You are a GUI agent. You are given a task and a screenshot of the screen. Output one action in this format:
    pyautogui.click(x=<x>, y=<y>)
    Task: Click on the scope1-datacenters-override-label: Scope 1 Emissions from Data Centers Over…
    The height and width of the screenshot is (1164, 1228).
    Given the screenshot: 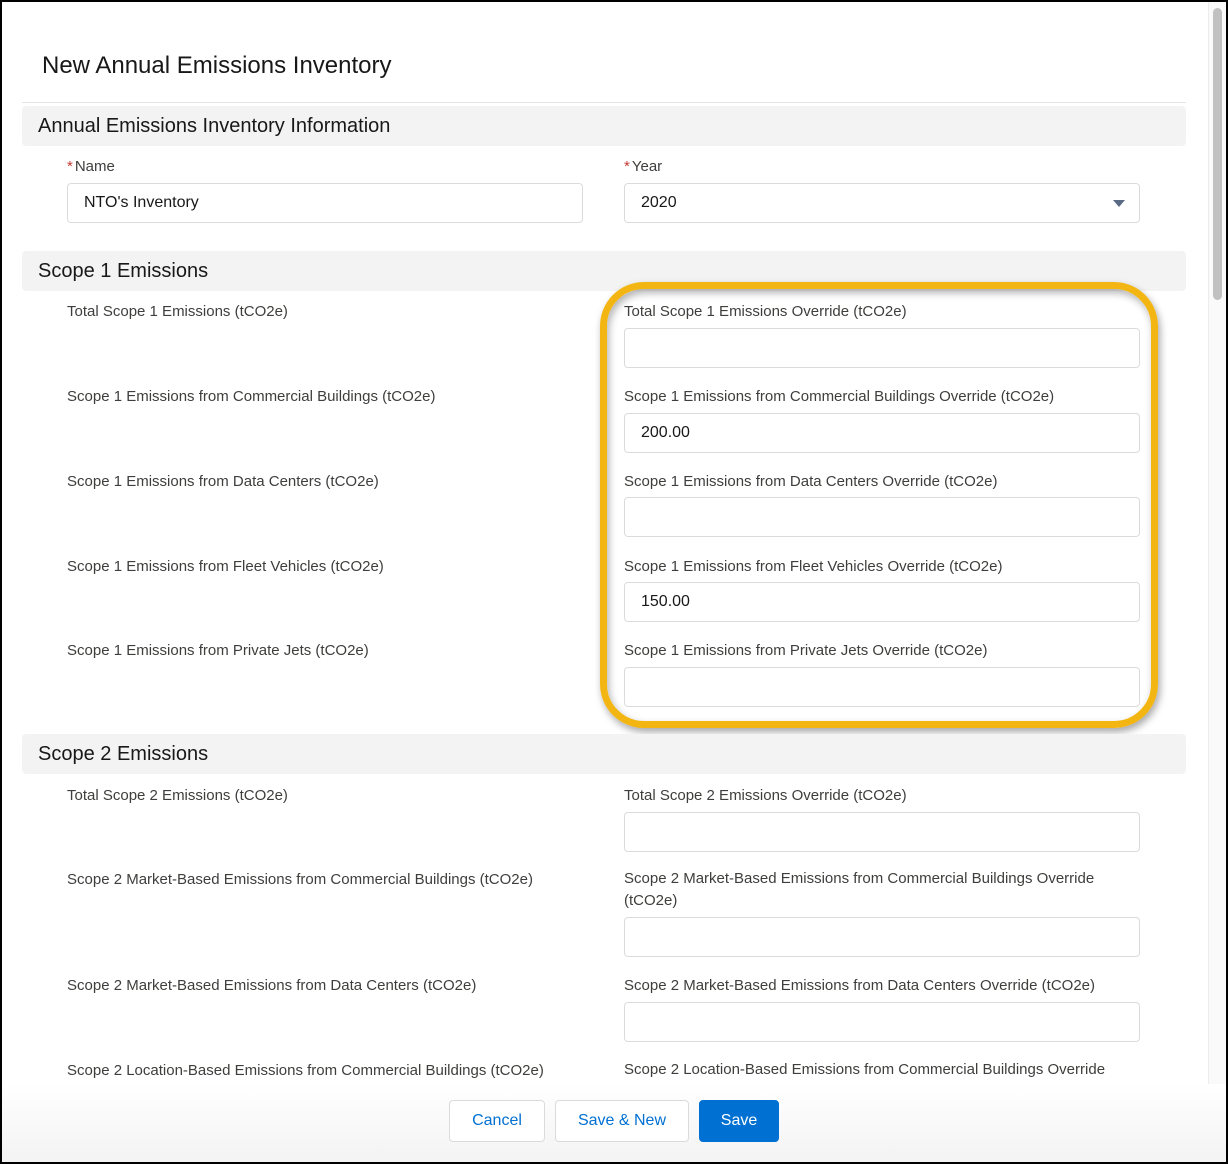 What is the action you would take?
    pyautogui.click(x=811, y=481)
    